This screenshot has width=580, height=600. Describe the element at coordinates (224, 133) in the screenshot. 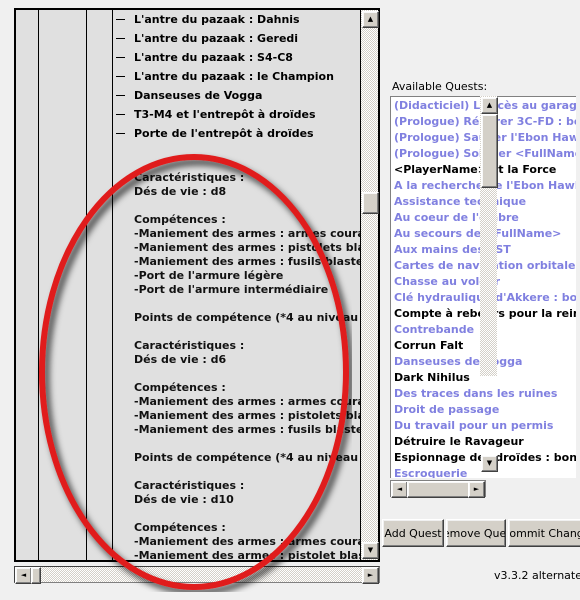

I see `tree-item-label: Porte de l'entrepôt à droïdes` at that location.